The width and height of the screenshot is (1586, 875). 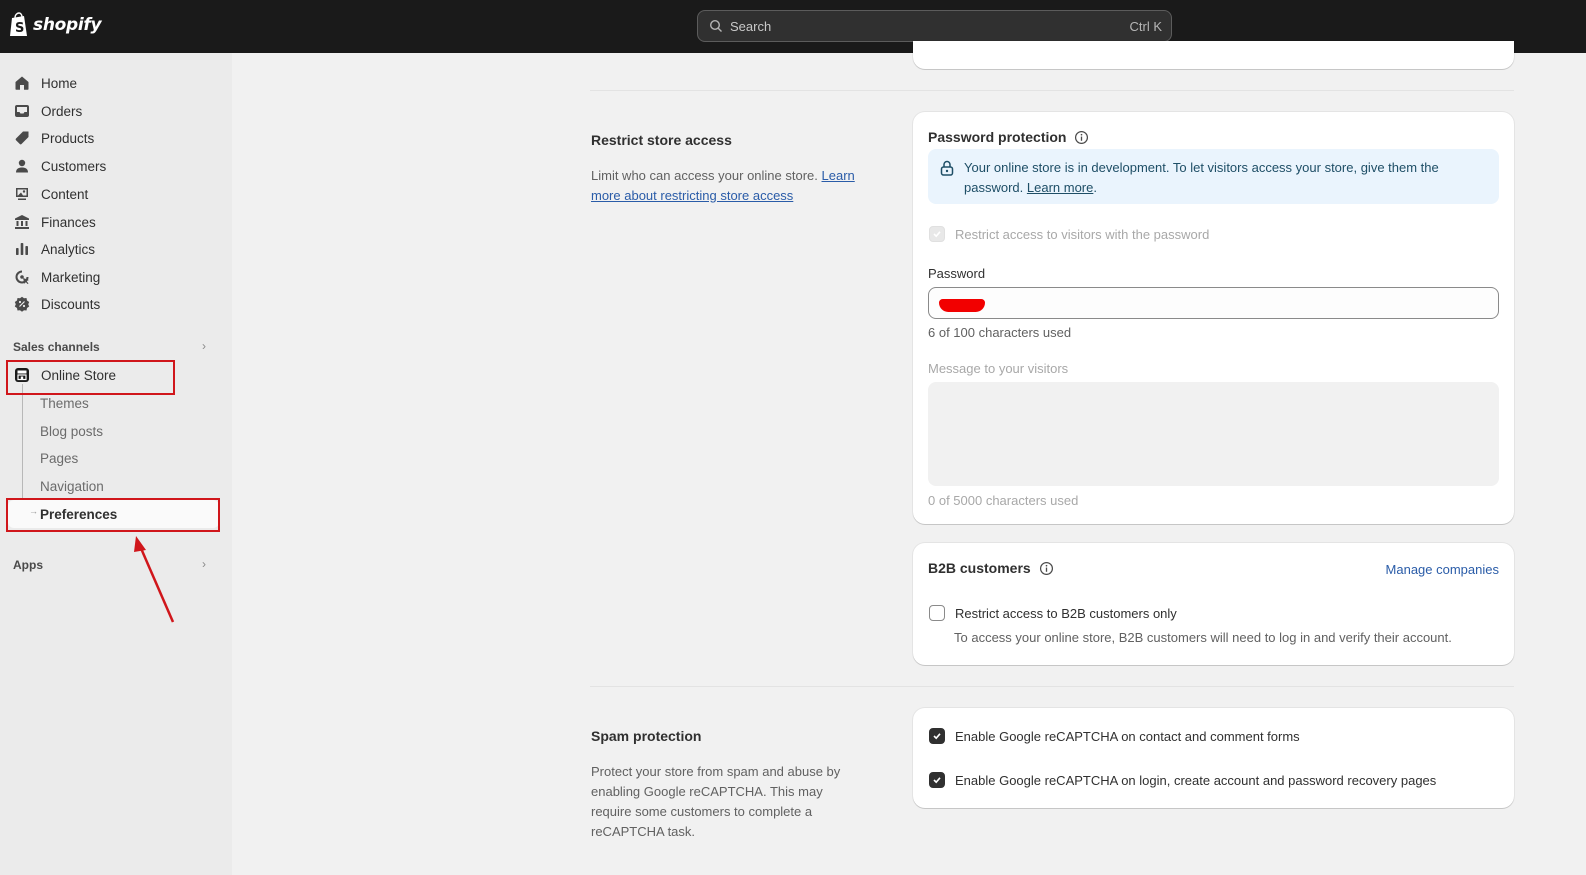 What do you see at coordinates (937, 613) in the screenshot?
I see `b2b-only-checkbox` at bounding box center [937, 613].